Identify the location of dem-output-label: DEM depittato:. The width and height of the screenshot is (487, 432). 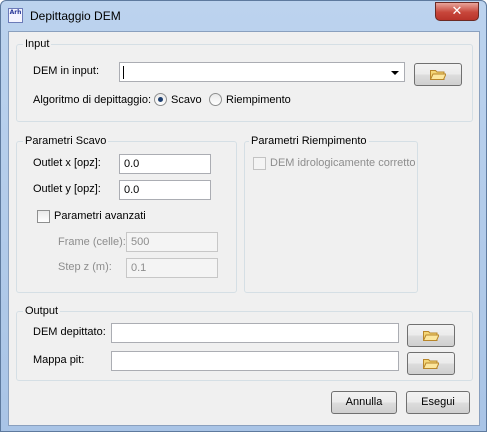
(69, 332).